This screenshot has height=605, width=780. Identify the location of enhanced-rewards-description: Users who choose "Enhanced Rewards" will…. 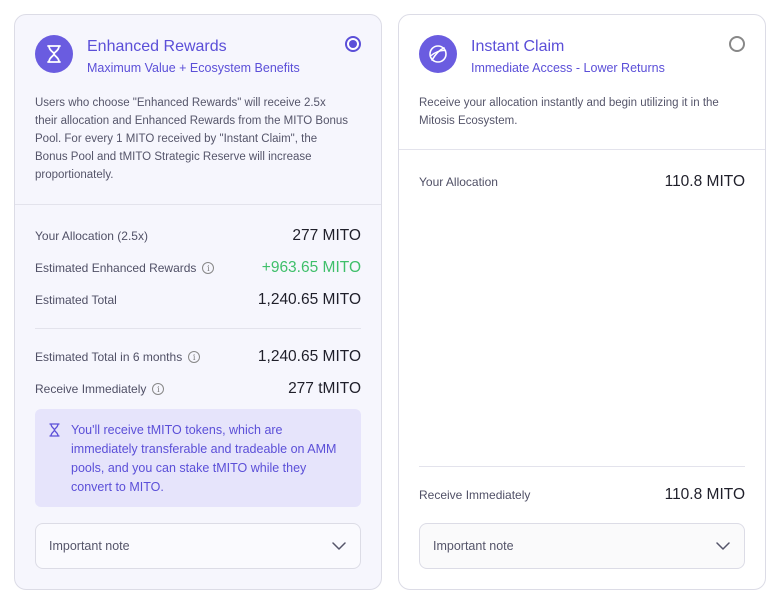
(192, 139).